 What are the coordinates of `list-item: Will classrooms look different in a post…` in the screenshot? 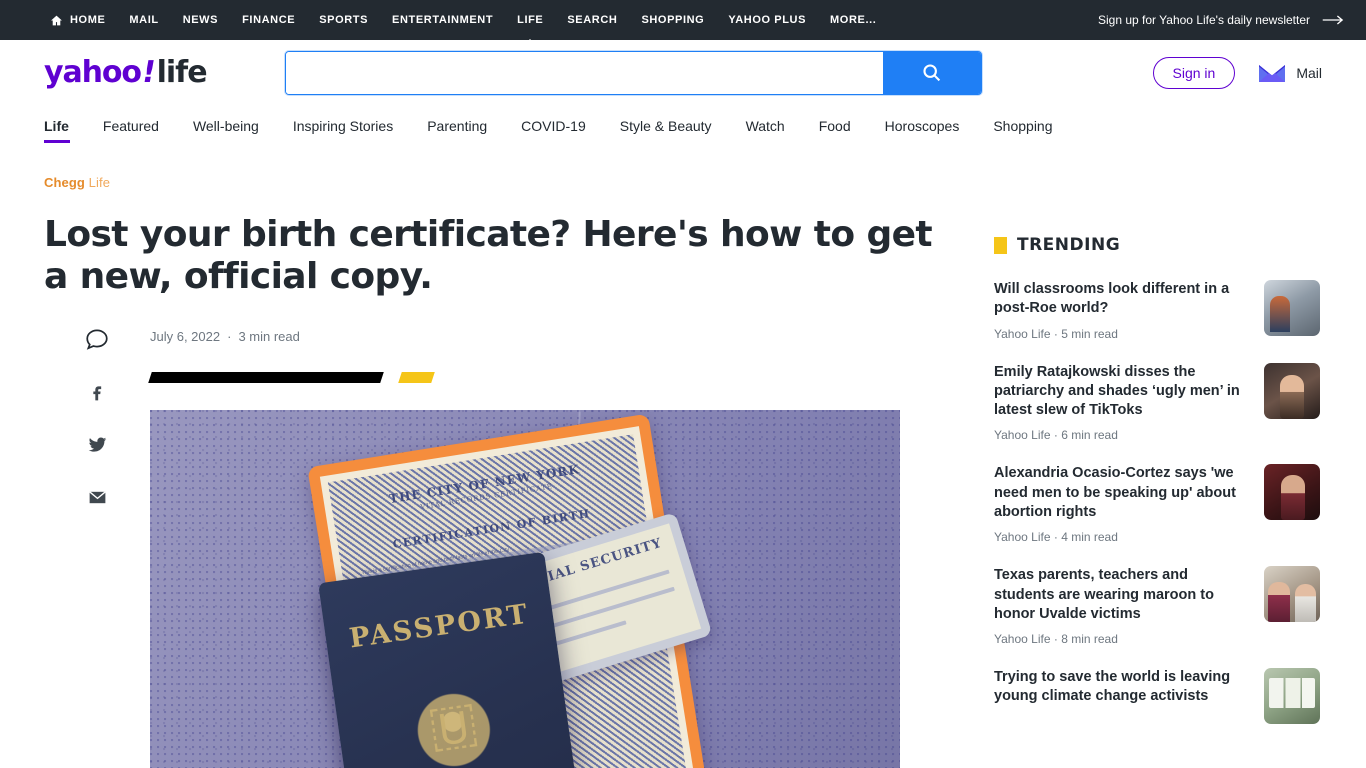 It's located at (1157, 310).